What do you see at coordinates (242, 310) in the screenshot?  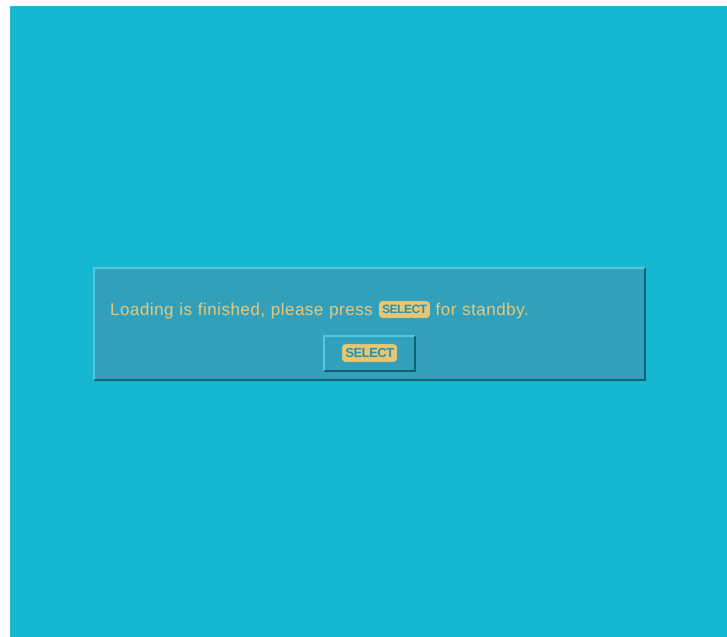 I see `message-text: Loading is finished, please press` at bounding box center [242, 310].